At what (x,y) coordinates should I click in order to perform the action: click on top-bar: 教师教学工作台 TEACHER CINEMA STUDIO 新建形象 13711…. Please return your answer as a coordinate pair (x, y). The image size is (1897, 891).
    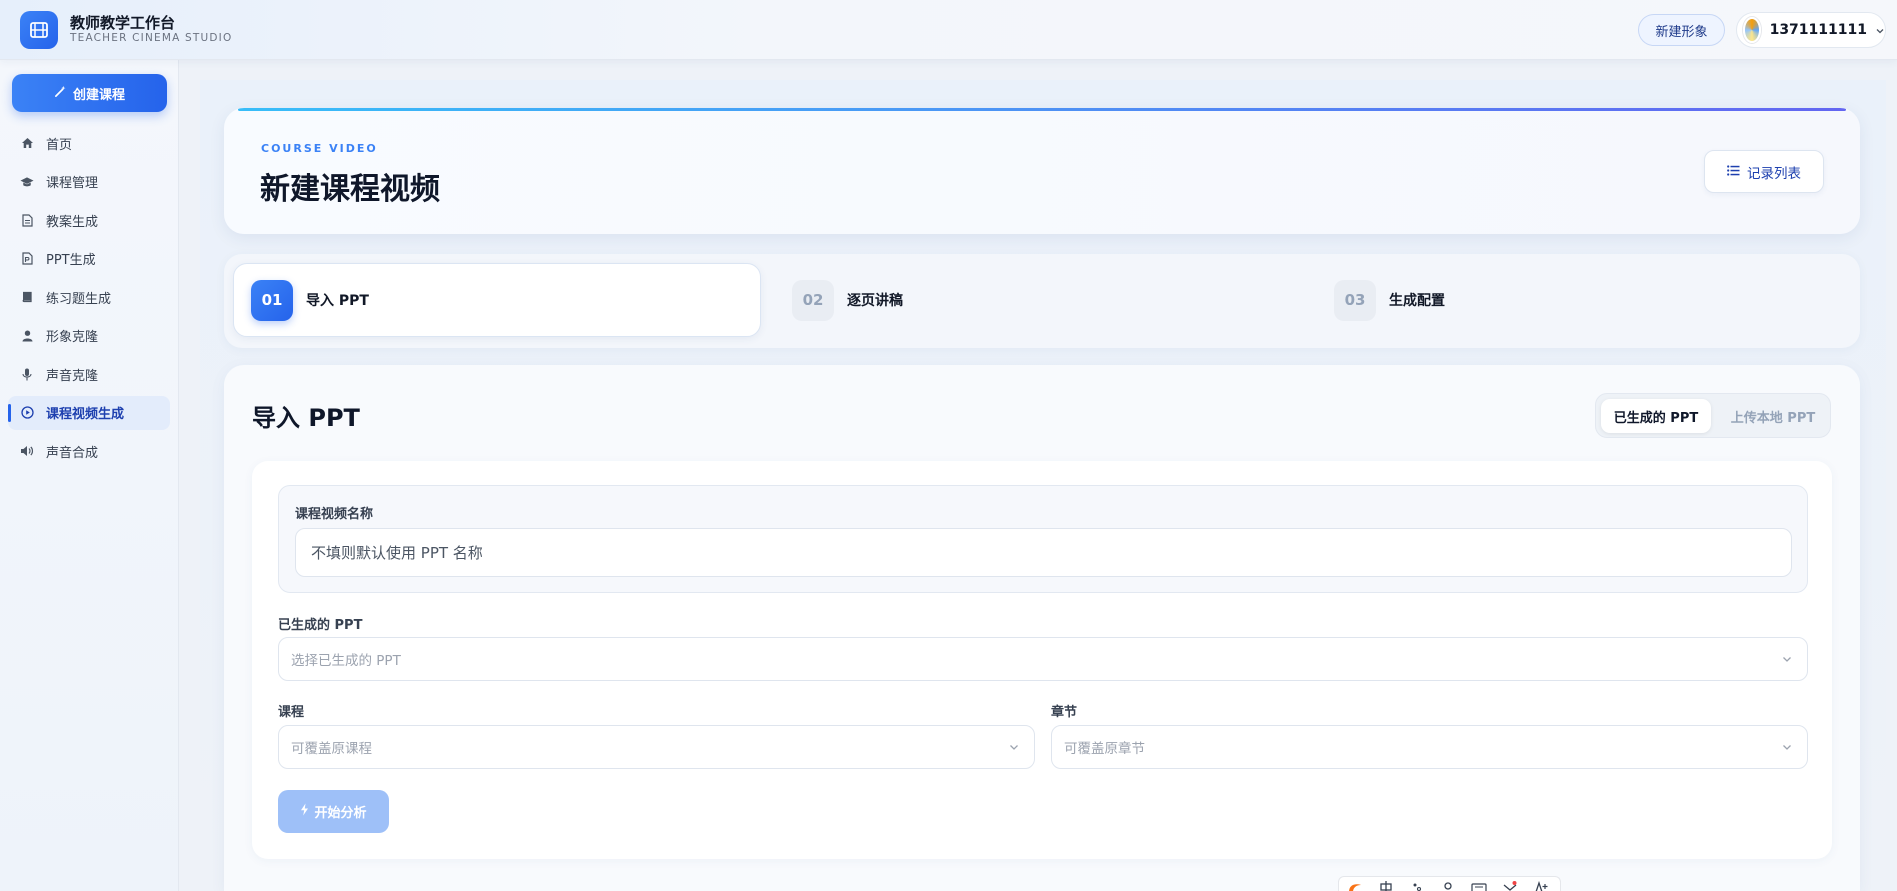
    Looking at the image, I should click on (948, 30).